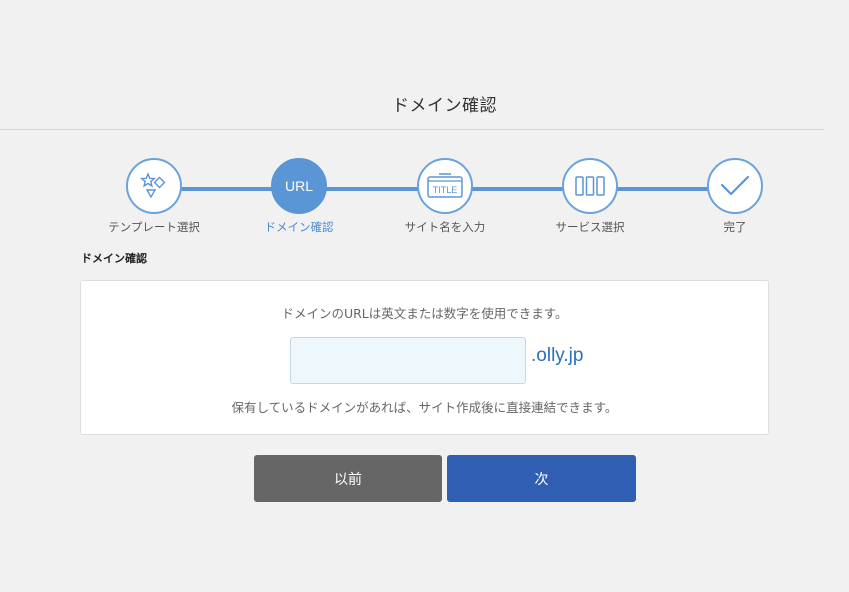  Describe the element at coordinates (590, 186) in the screenshot. I see `columns-icon` at that location.